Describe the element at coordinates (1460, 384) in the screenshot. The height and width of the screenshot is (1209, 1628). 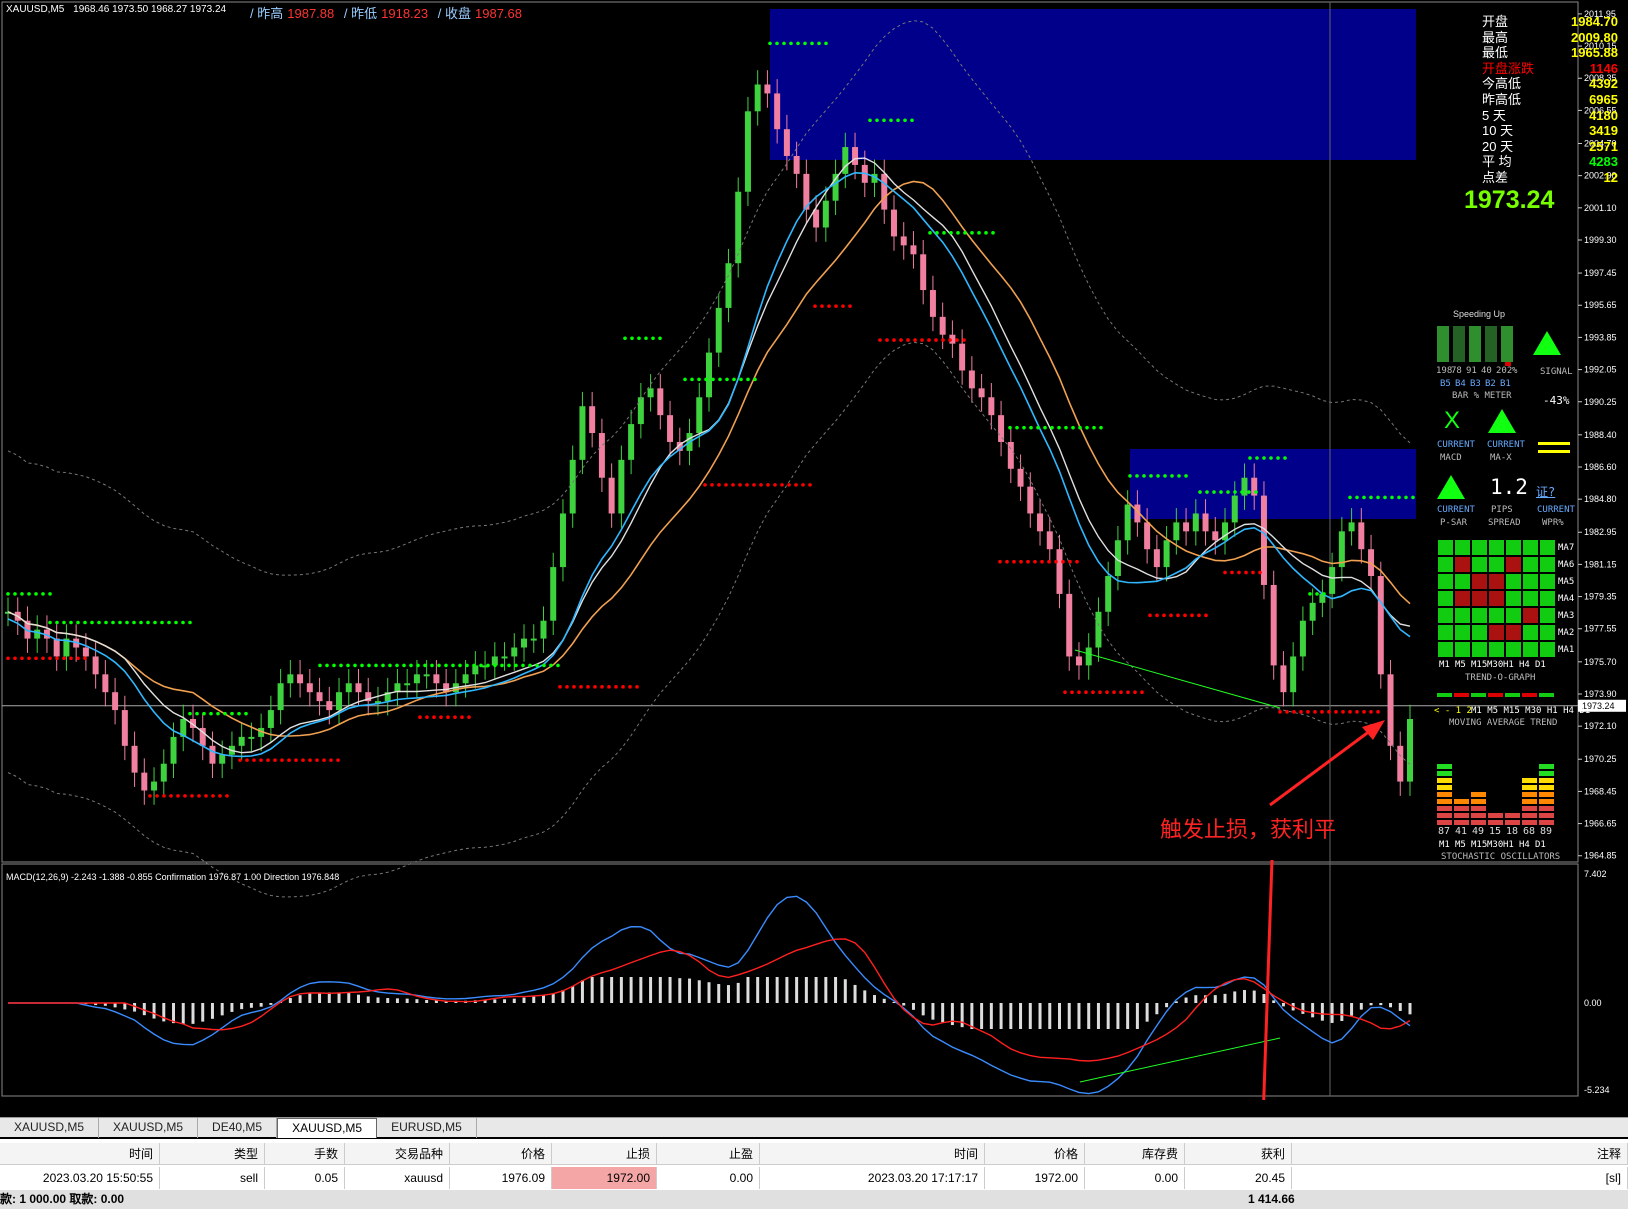
I see `bar-label: B4` at that location.